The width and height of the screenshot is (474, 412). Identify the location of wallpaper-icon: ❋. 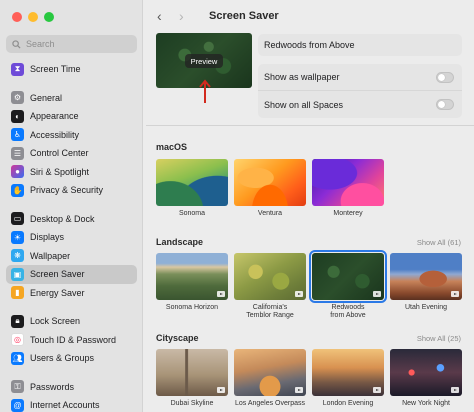
(17, 256).